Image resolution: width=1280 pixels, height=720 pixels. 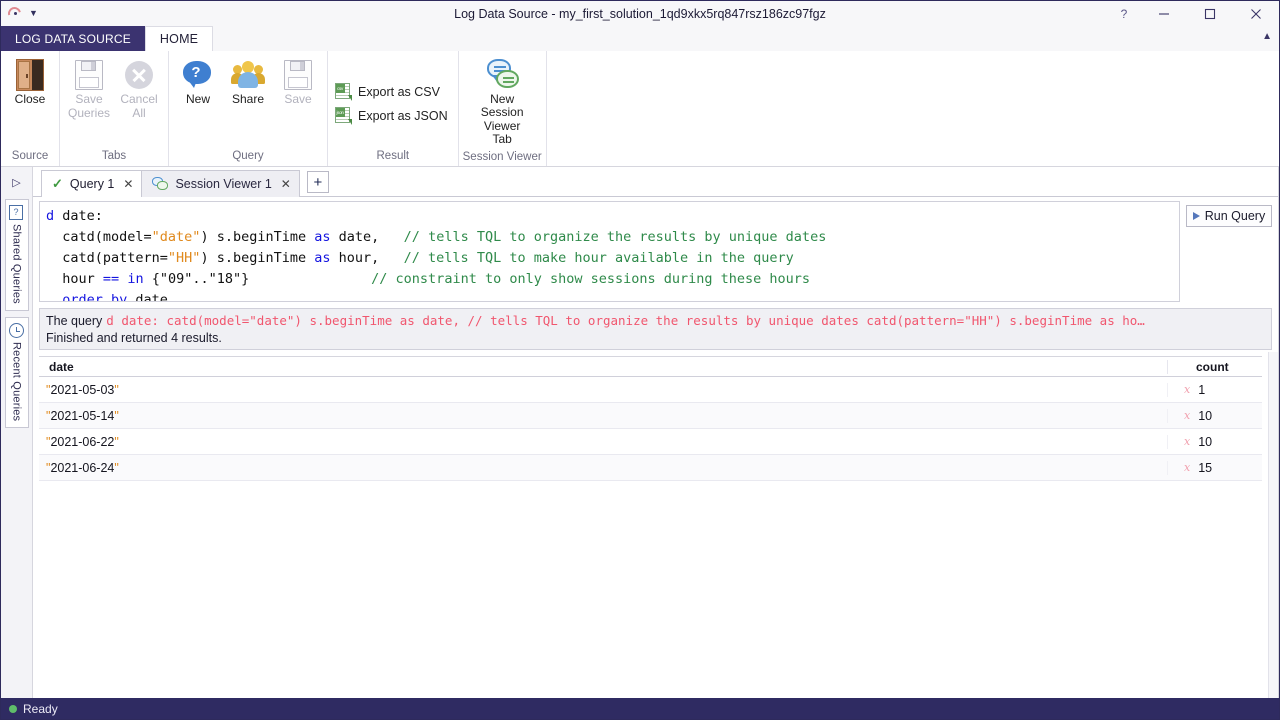 I want to click on minimize-icon, so click(x=1164, y=13).